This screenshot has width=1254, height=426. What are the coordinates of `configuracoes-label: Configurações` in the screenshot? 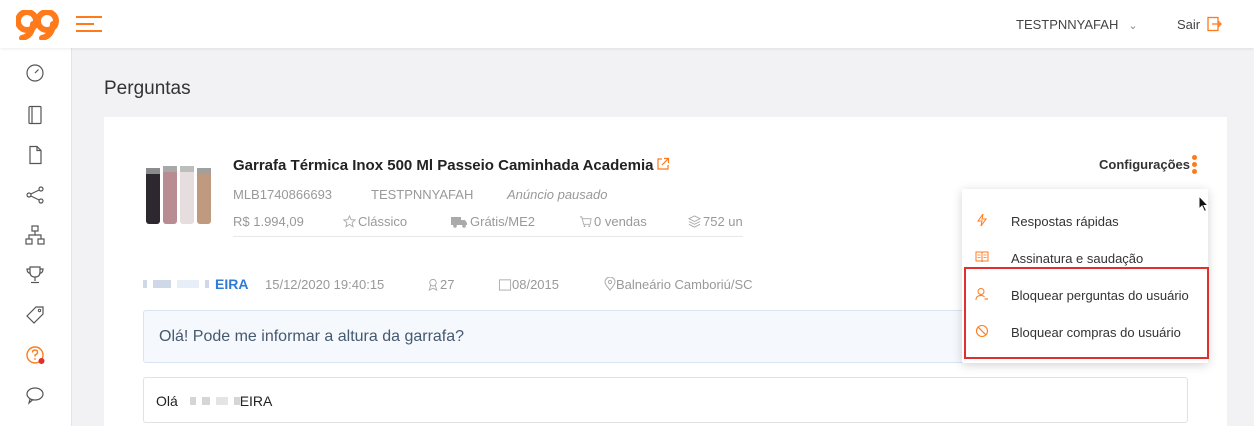 It's located at (1144, 164).